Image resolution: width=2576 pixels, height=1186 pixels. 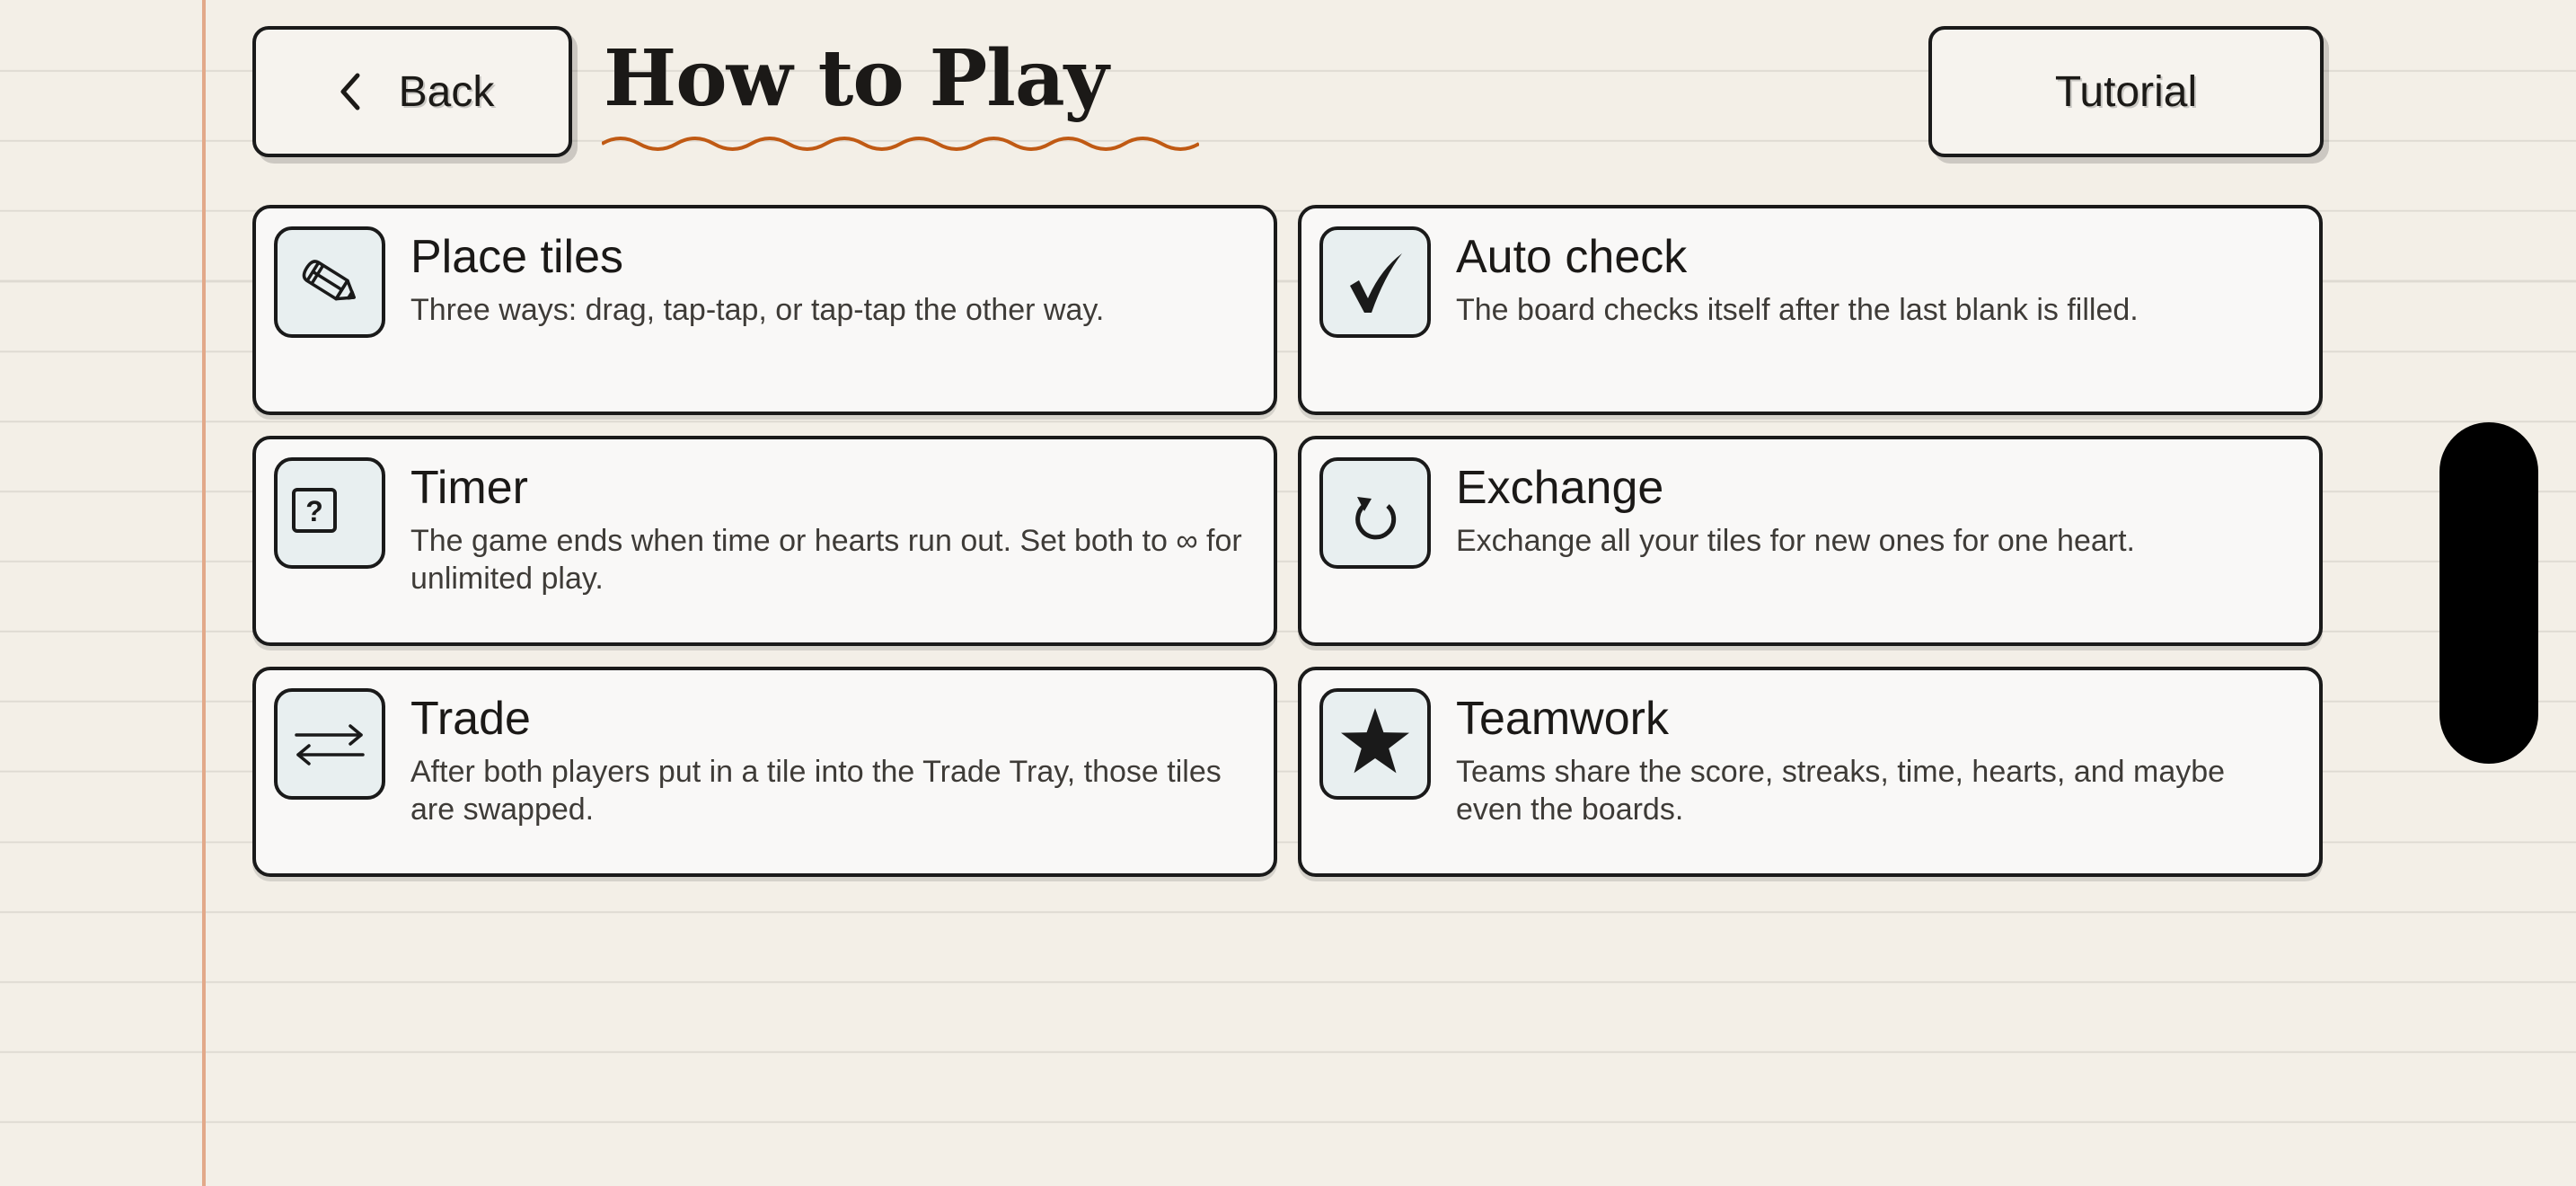 I want to click on question-box-icon: ?, so click(x=314, y=510).